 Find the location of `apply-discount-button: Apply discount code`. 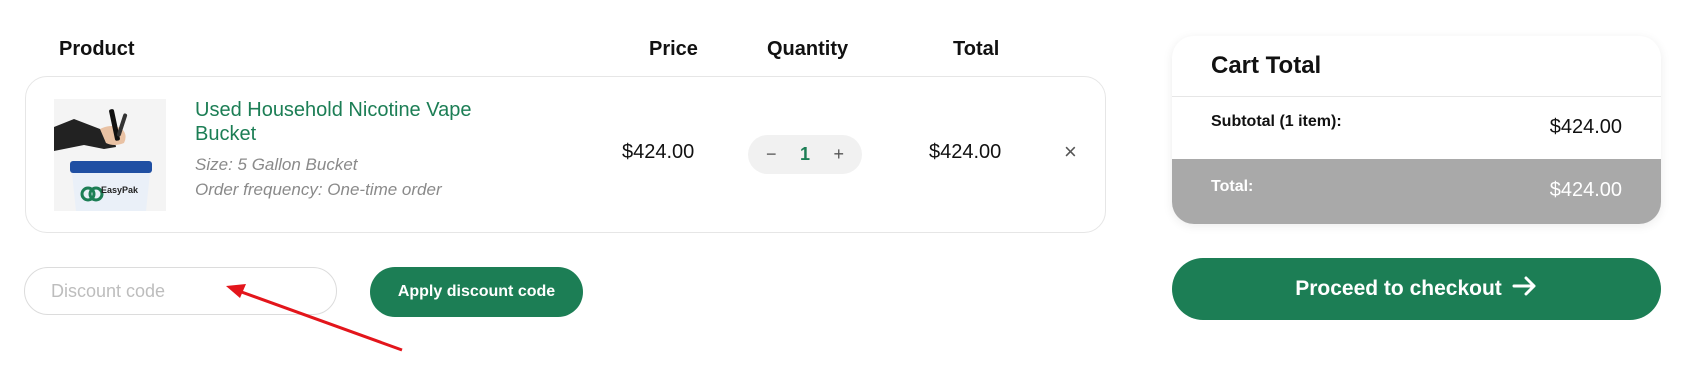

apply-discount-button: Apply discount code is located at coordinates (476, 292).